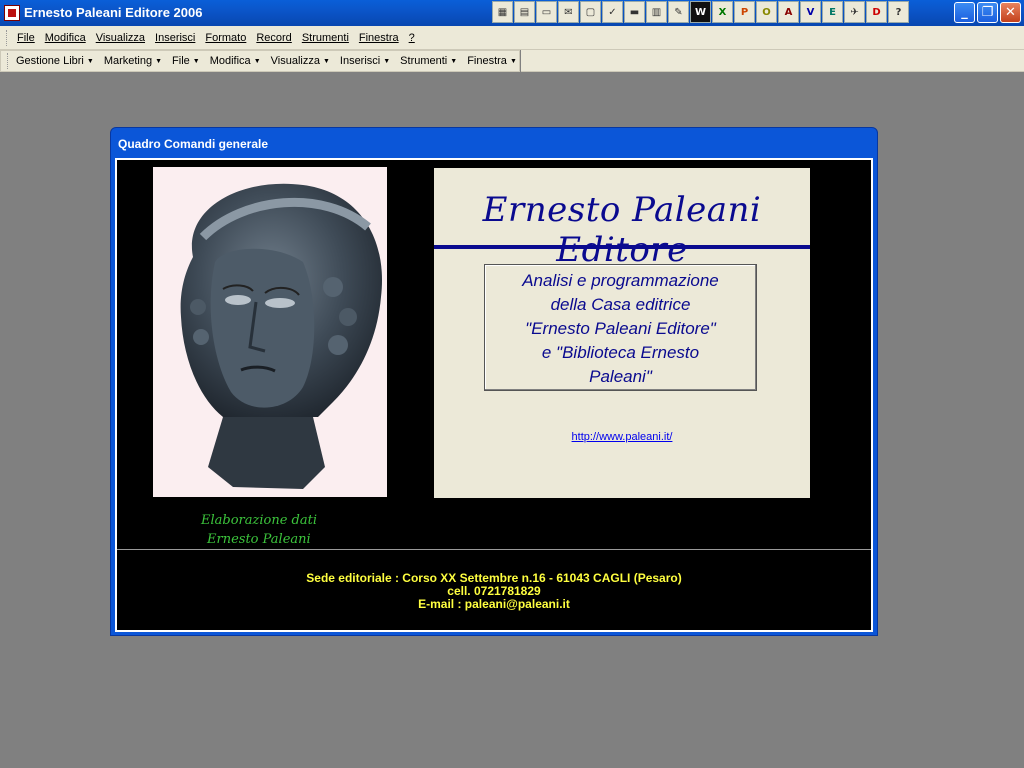 The image size is (1024, 768). I want to click on minimize-button: _, so click(964, 12).